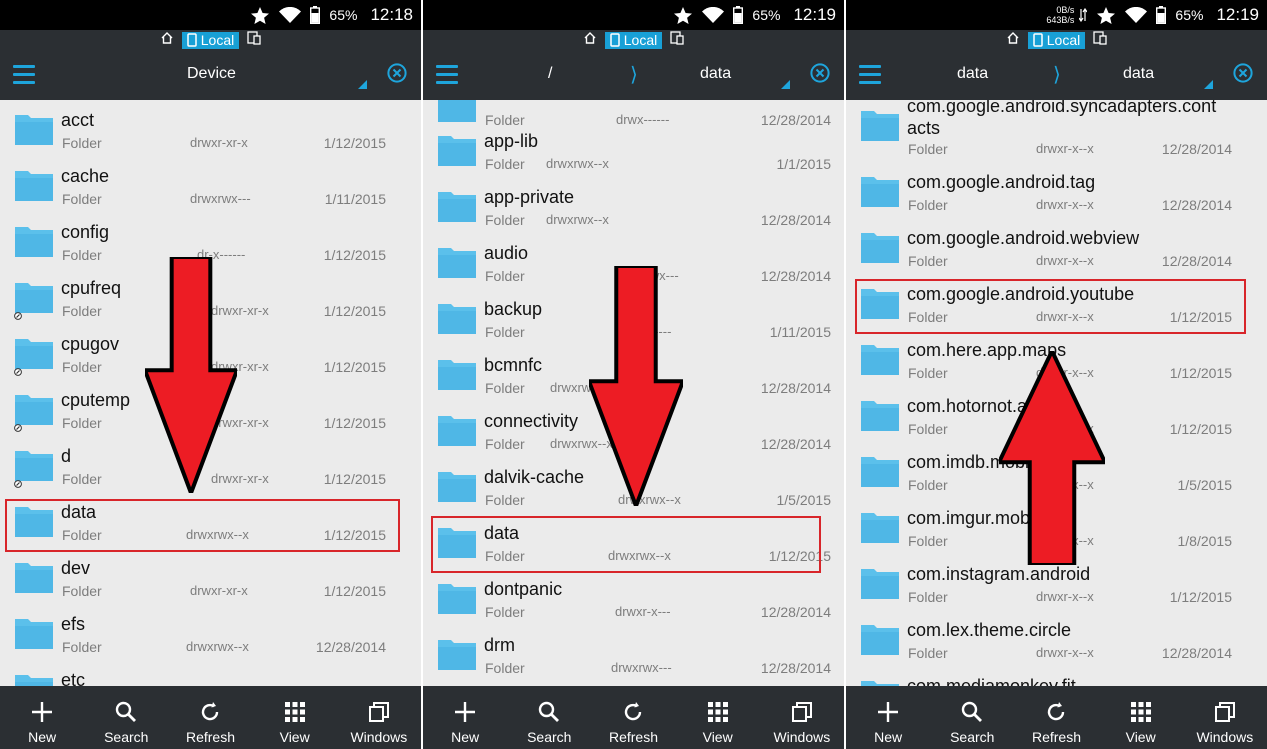 This screenshot has width=1267, height=749. What do you see at coordinates (577, 163) in the screenshot?
I see `file-permissions: drwxrwx--x` at bounding box center [577, 163].